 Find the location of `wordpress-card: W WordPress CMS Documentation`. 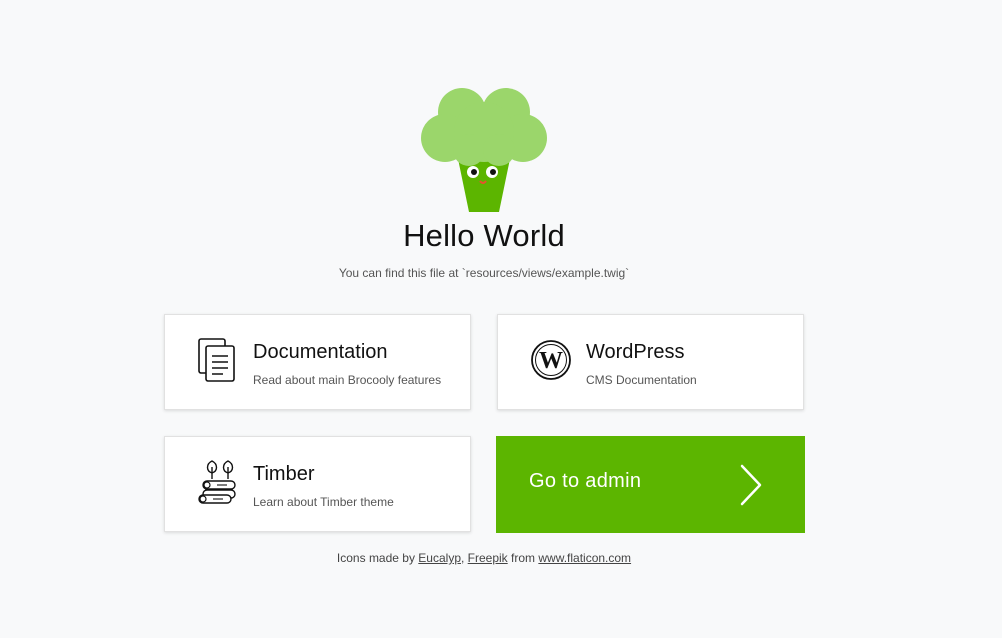

wordpress-card: W WordPress CMS Documentation is located at coordinates (650, 362).